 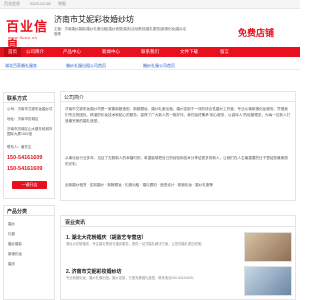 I want to click on product-category-item: 婚纱, so click(x=11, y=224).